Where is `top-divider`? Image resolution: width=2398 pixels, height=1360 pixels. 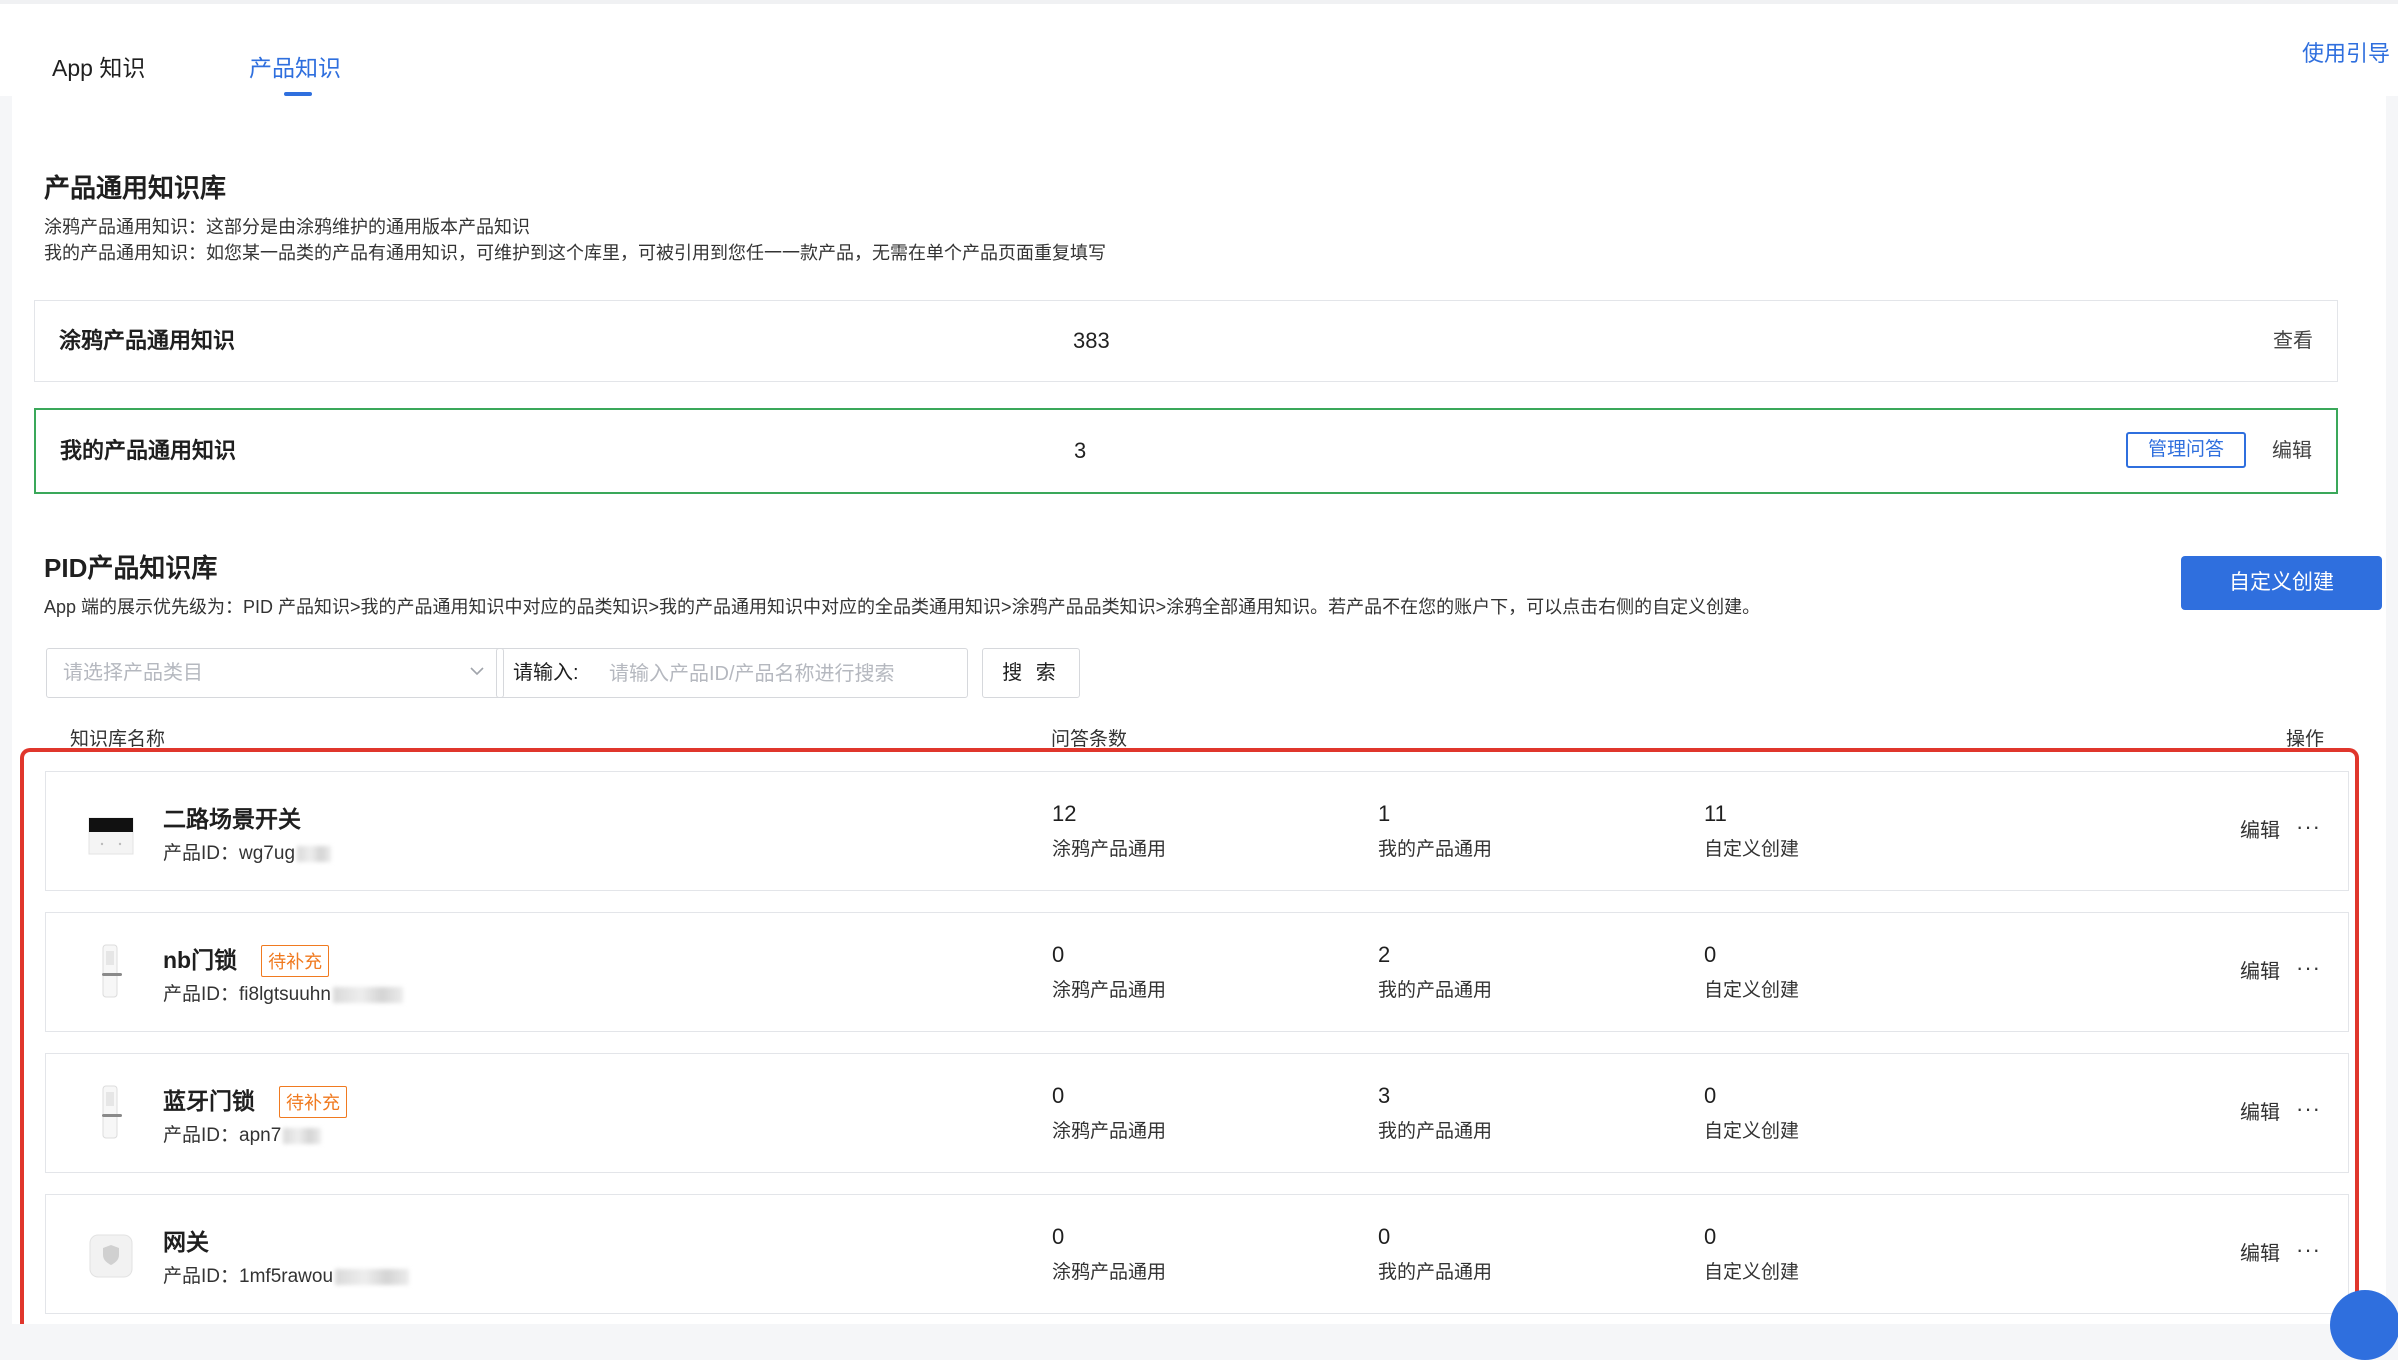
top-divider is located at coordinates (1199, 2).